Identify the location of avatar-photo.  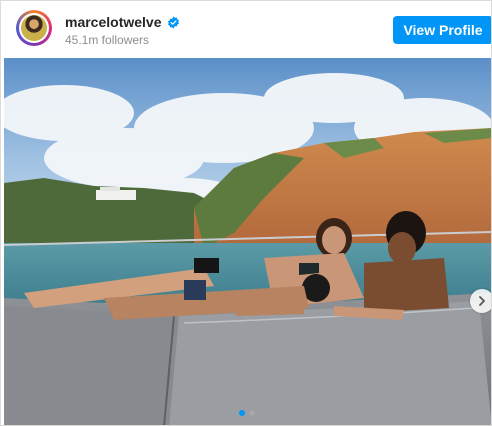
(34, 28).